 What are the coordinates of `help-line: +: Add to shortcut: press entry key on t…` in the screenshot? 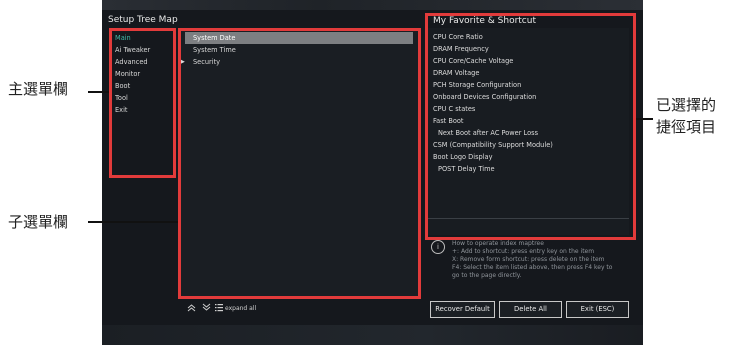 It's located at (523, 251).